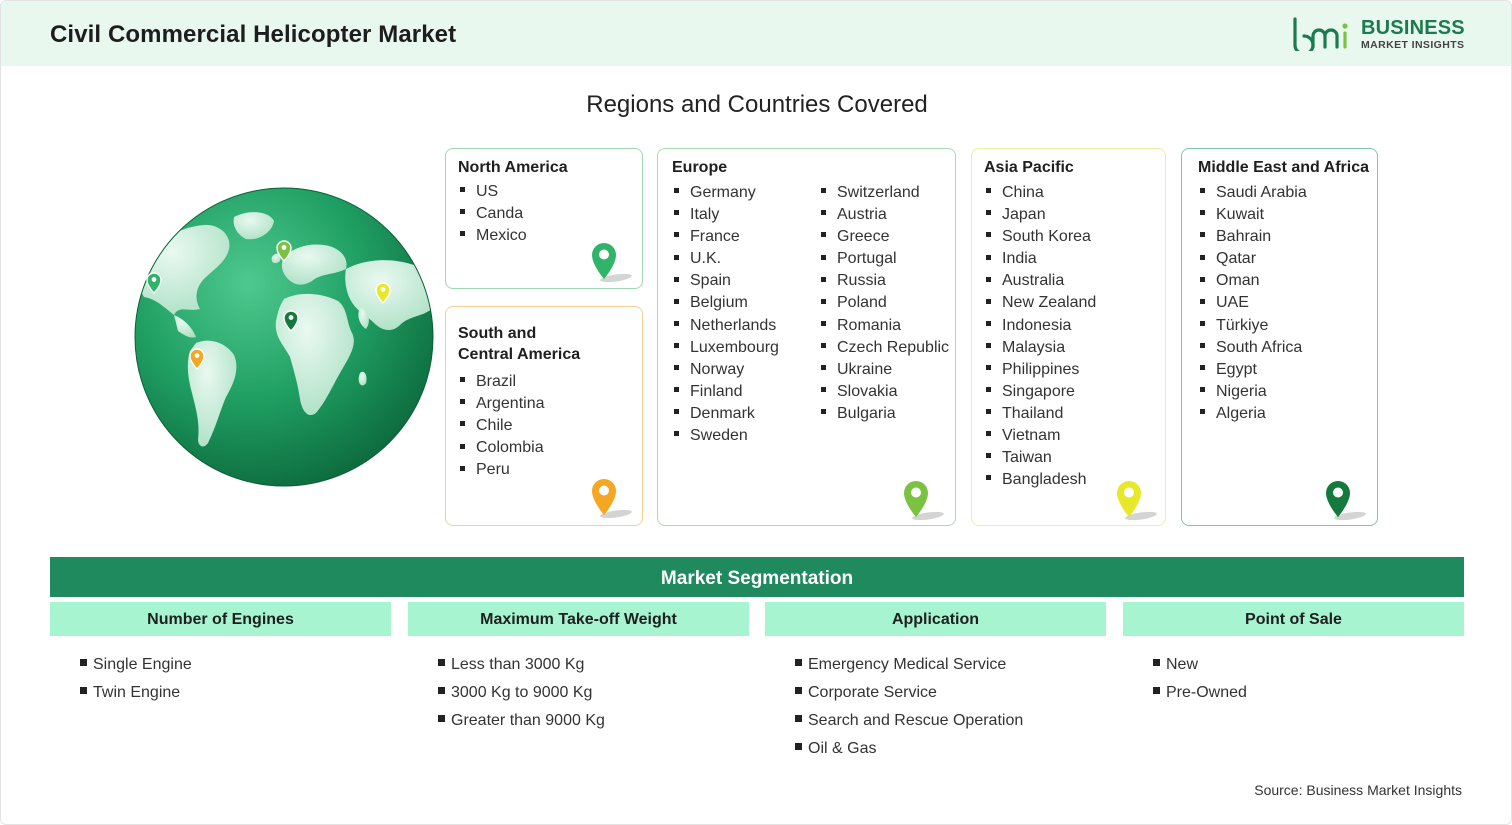  What do you see at coordinates (493, 236) in the screenshot?
I see `list-item: Mexico` at bounding box center [493, 236].